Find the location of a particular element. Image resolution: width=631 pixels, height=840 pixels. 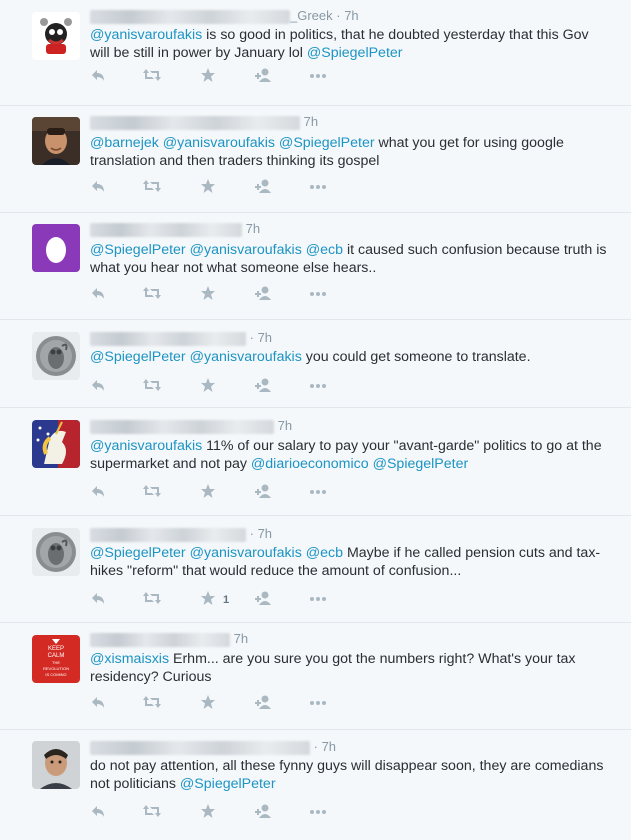

favorite-button: 1 is located at coordinates (214, 599).